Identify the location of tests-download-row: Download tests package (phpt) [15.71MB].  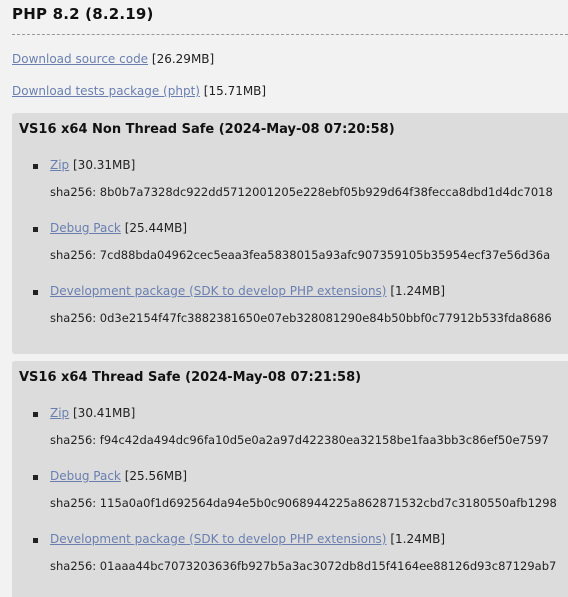
(139, 91).